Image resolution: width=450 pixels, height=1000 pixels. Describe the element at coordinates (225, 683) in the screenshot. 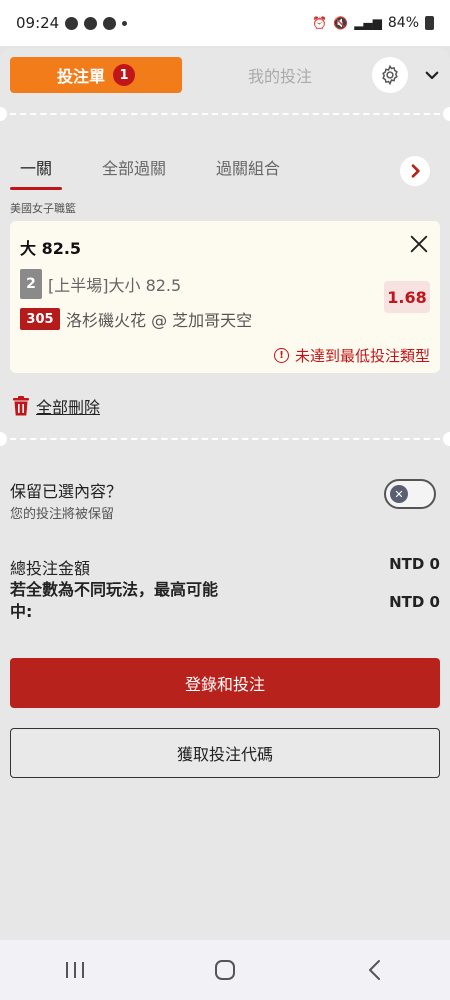

I see `login-and-bet-button: 登錄和投注` at that location.